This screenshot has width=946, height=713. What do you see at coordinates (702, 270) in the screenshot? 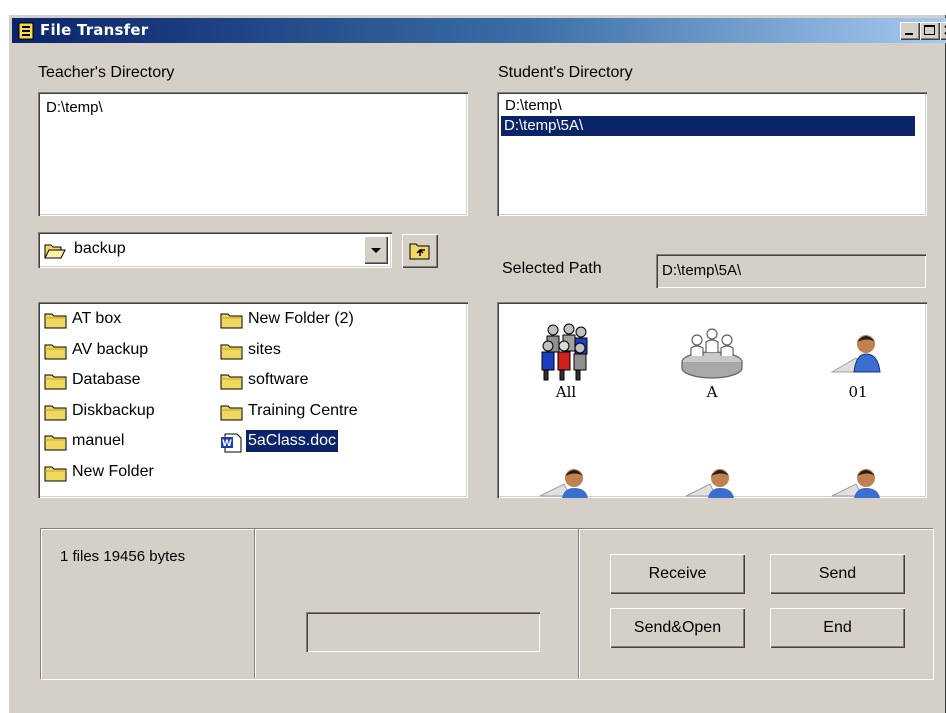
I see `selected-path-value: D:\temp\5A\` at bounding box center [702, 270].